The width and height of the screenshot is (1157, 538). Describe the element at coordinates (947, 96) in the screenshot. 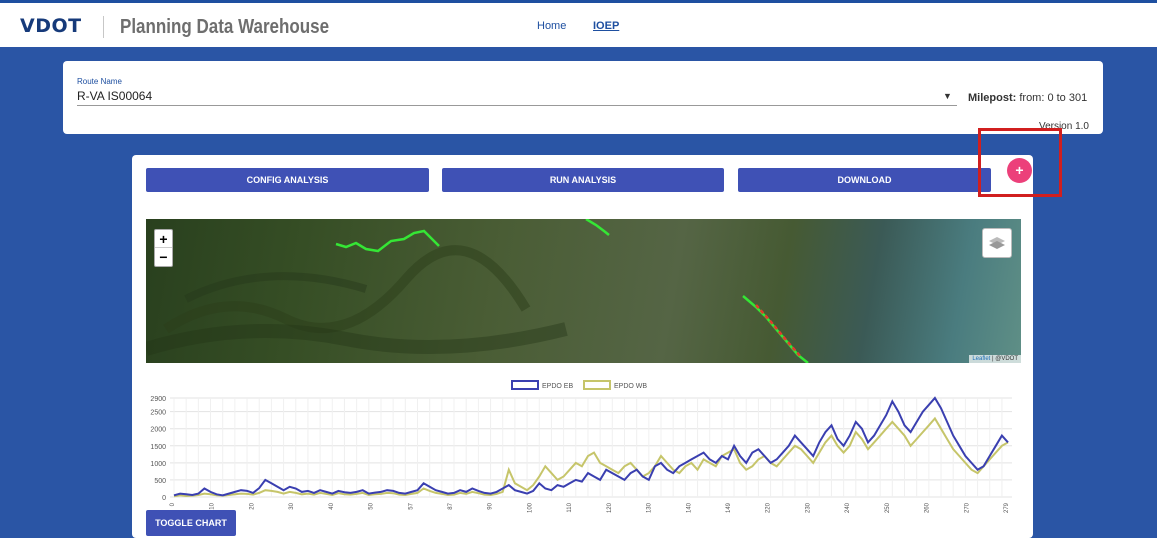

I see `chevron-down-icon: ▼` at that location.